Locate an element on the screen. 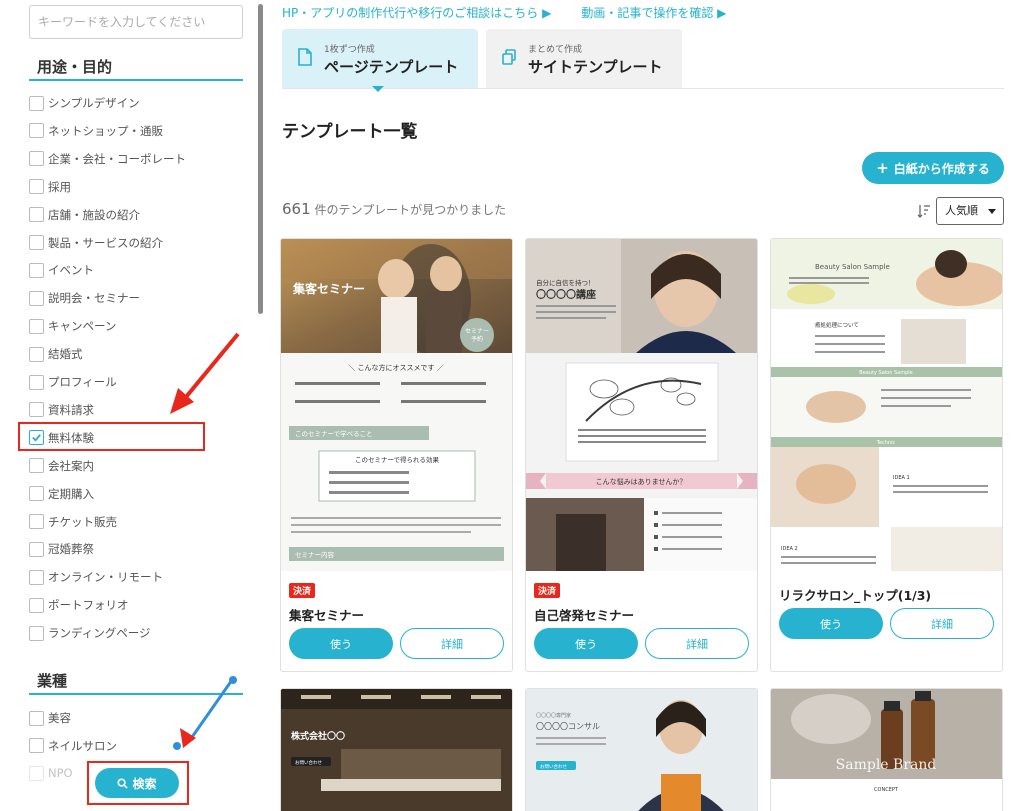 This screenshot has width=1024, height=811. arrow-to-free-trial is located at coordinates (212, 365).